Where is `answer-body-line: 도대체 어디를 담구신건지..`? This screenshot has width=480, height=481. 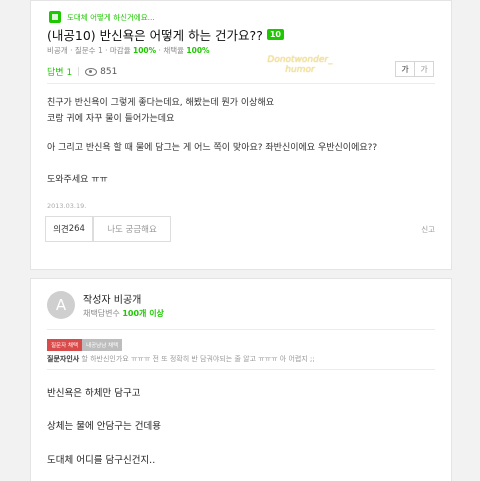 answer-body-line: 도대체 어디를 담구신건지.. is located at coordinates (101, 460).